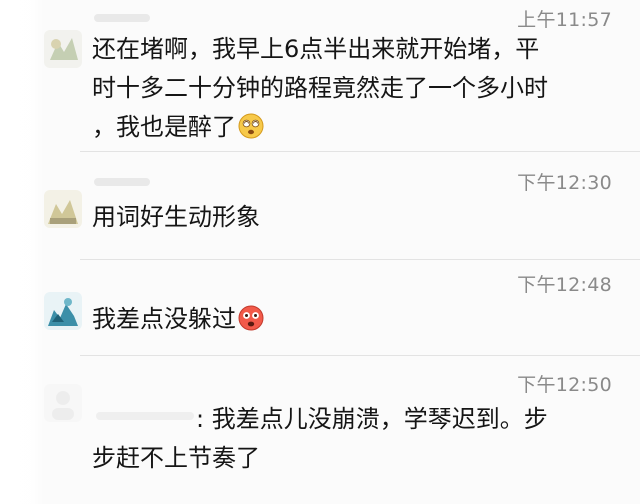  I want to click on comment-line-text: ，我也是醉了, so click(164, 127).